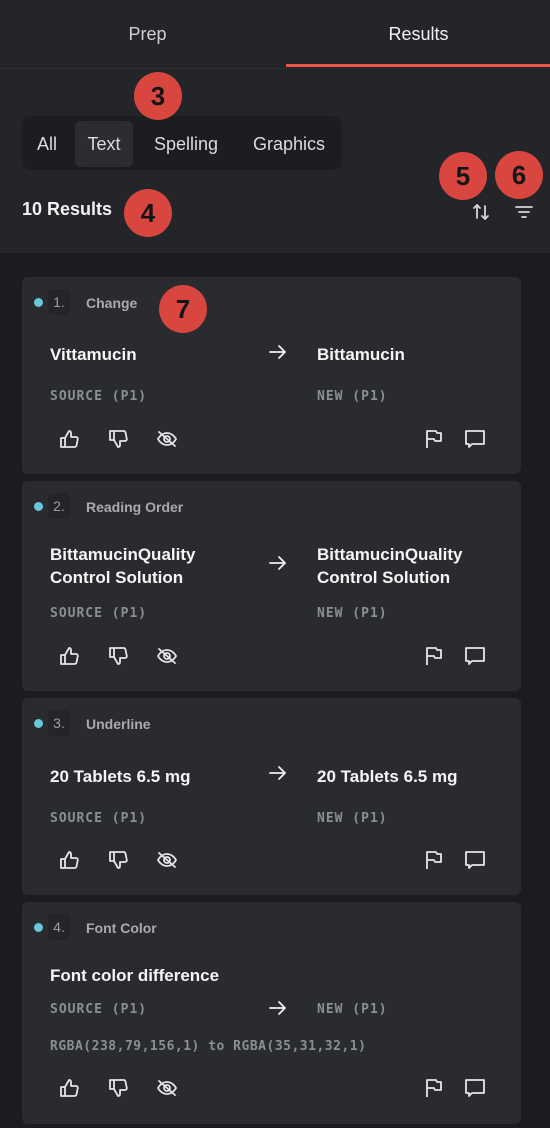 Image resolution: width=550 pixels, height=1128 pixels. Describe the element at coordinates (135, 507) in the screenshot. I see `change-type: Reading Order` at that location.